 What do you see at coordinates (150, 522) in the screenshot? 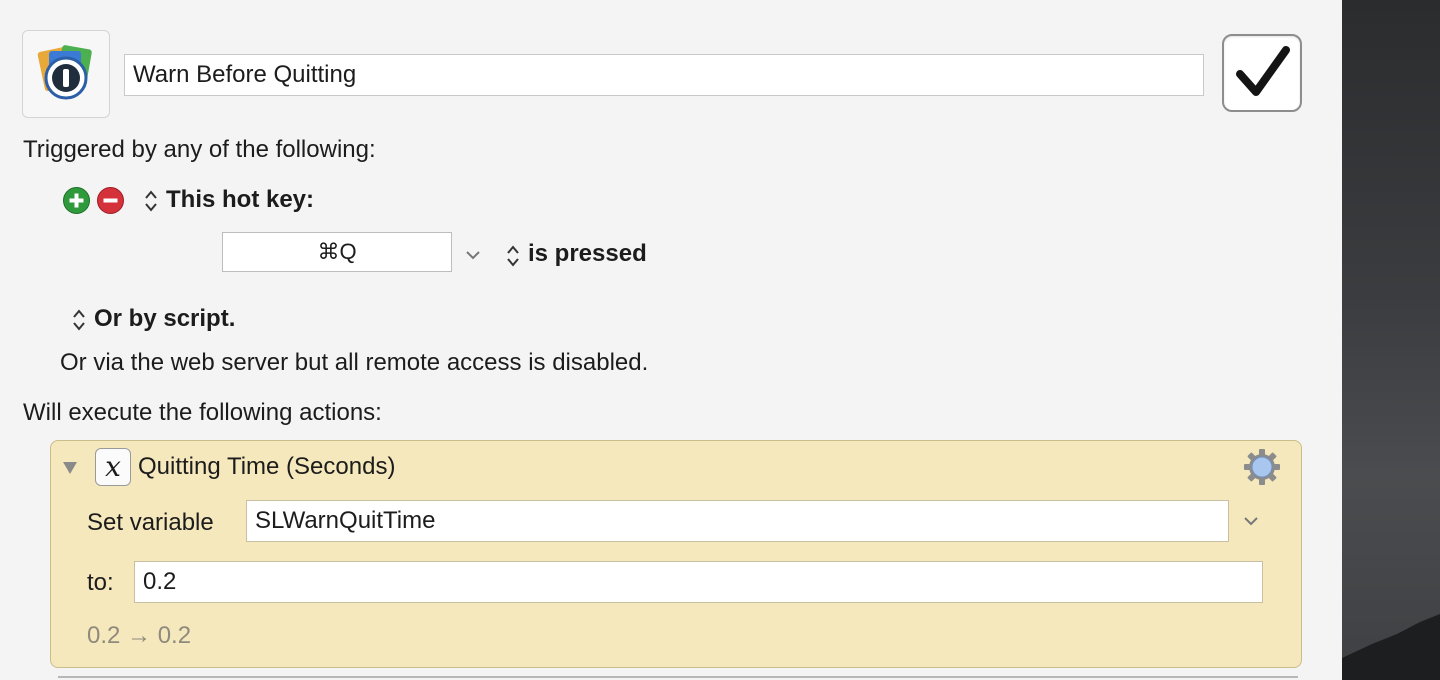
I see `set-variable-label: Set variable` at bounding box center [150, 522].